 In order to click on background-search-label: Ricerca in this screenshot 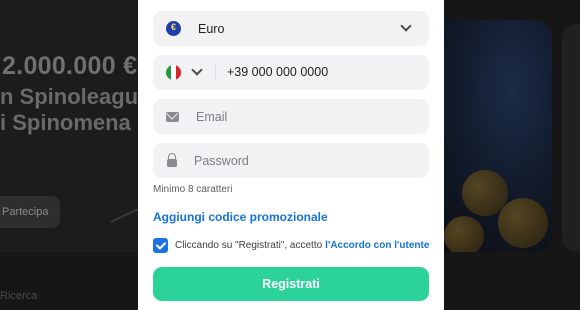, I will do `click(19, 296)`.